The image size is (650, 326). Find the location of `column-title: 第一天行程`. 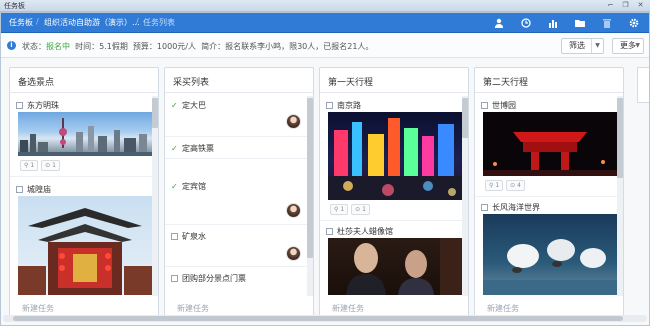

column-title: 第一天行程 is located at coordinates (351, 83).